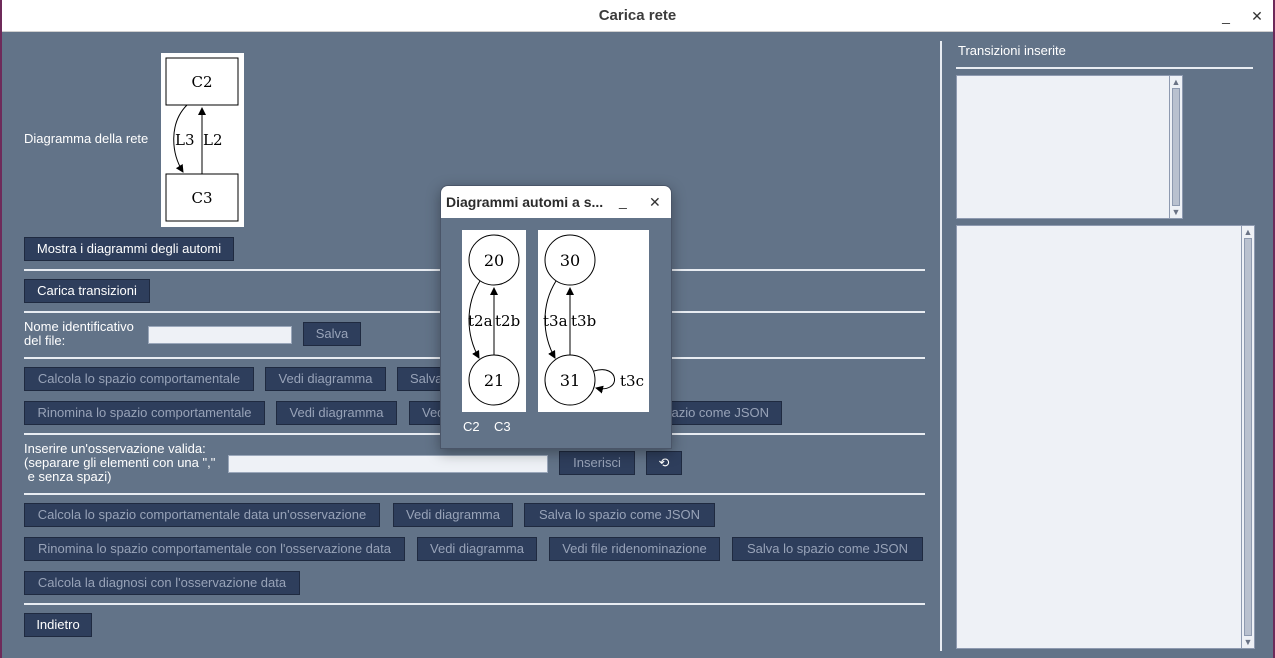 This screenshot has width=1275, height=658. Describe the element at coordinates (325, 379) in the screenshot. I see `view-diagram-button: Vedi diagramma` at that location.